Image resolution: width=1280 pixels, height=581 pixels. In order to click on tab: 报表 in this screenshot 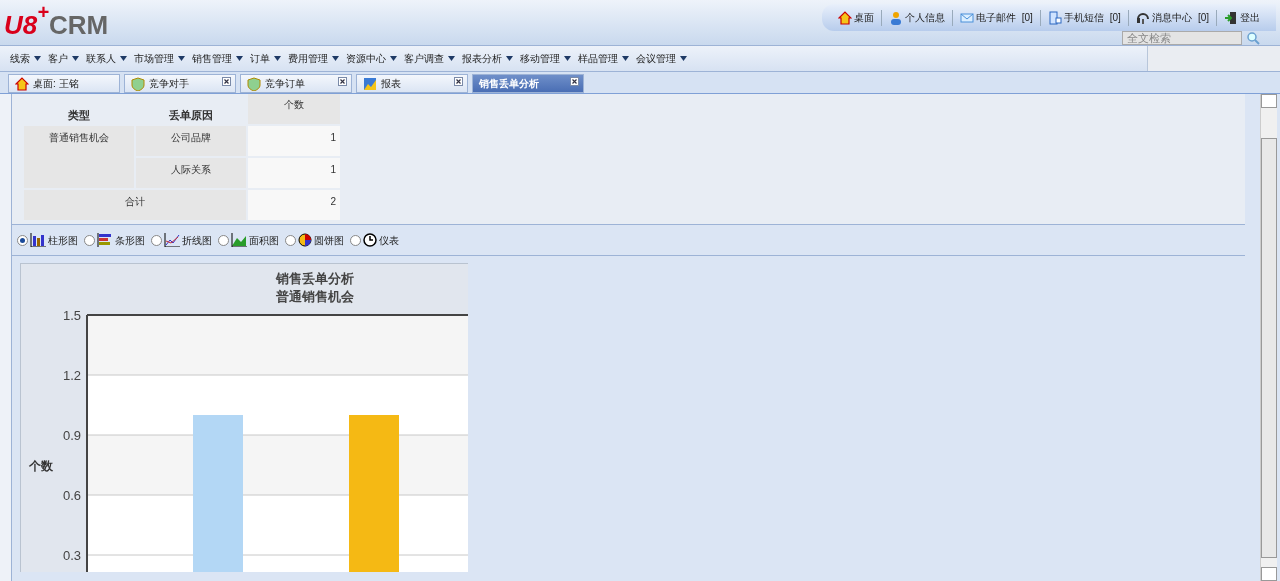, I will do `click(412, 83)`.